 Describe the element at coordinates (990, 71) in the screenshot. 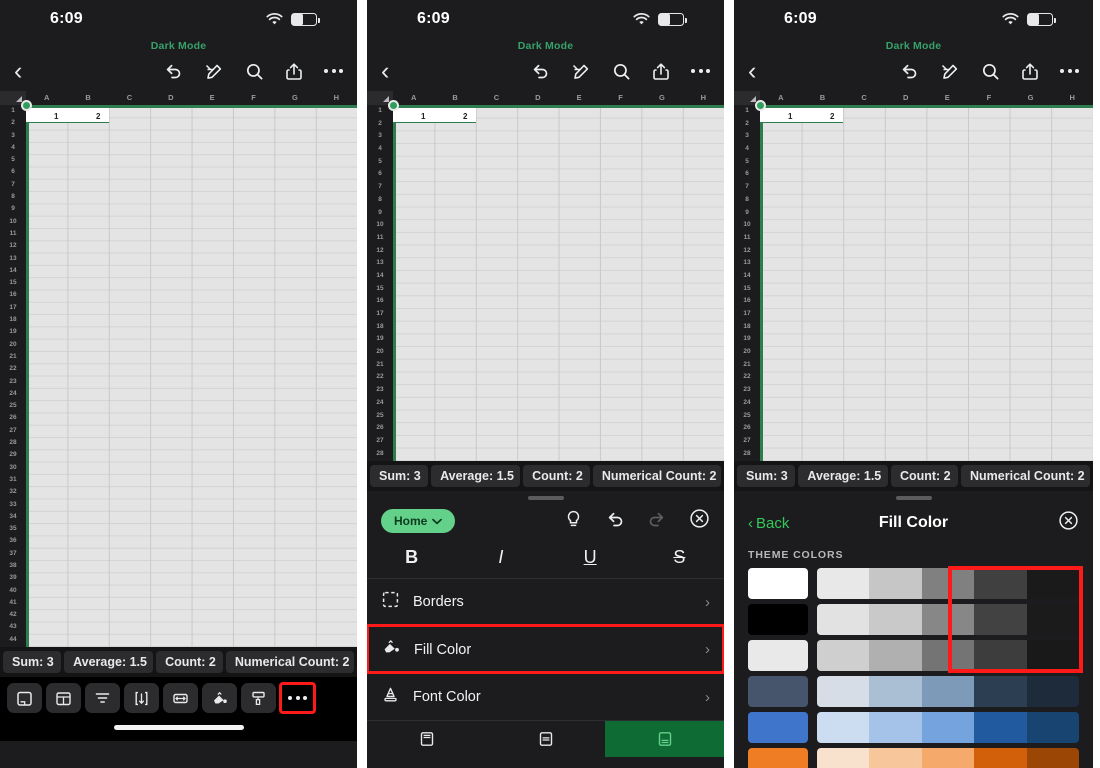

I see `search-icon` at that location.